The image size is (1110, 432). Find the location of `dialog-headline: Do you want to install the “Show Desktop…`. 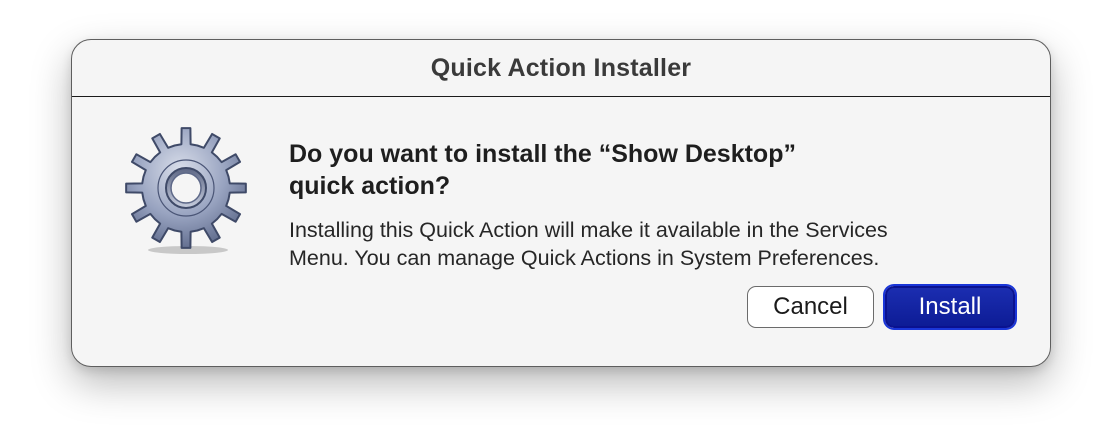

dialog-headline: Do you want to install the “Show Desktop… is located at coordinates (609, 170).